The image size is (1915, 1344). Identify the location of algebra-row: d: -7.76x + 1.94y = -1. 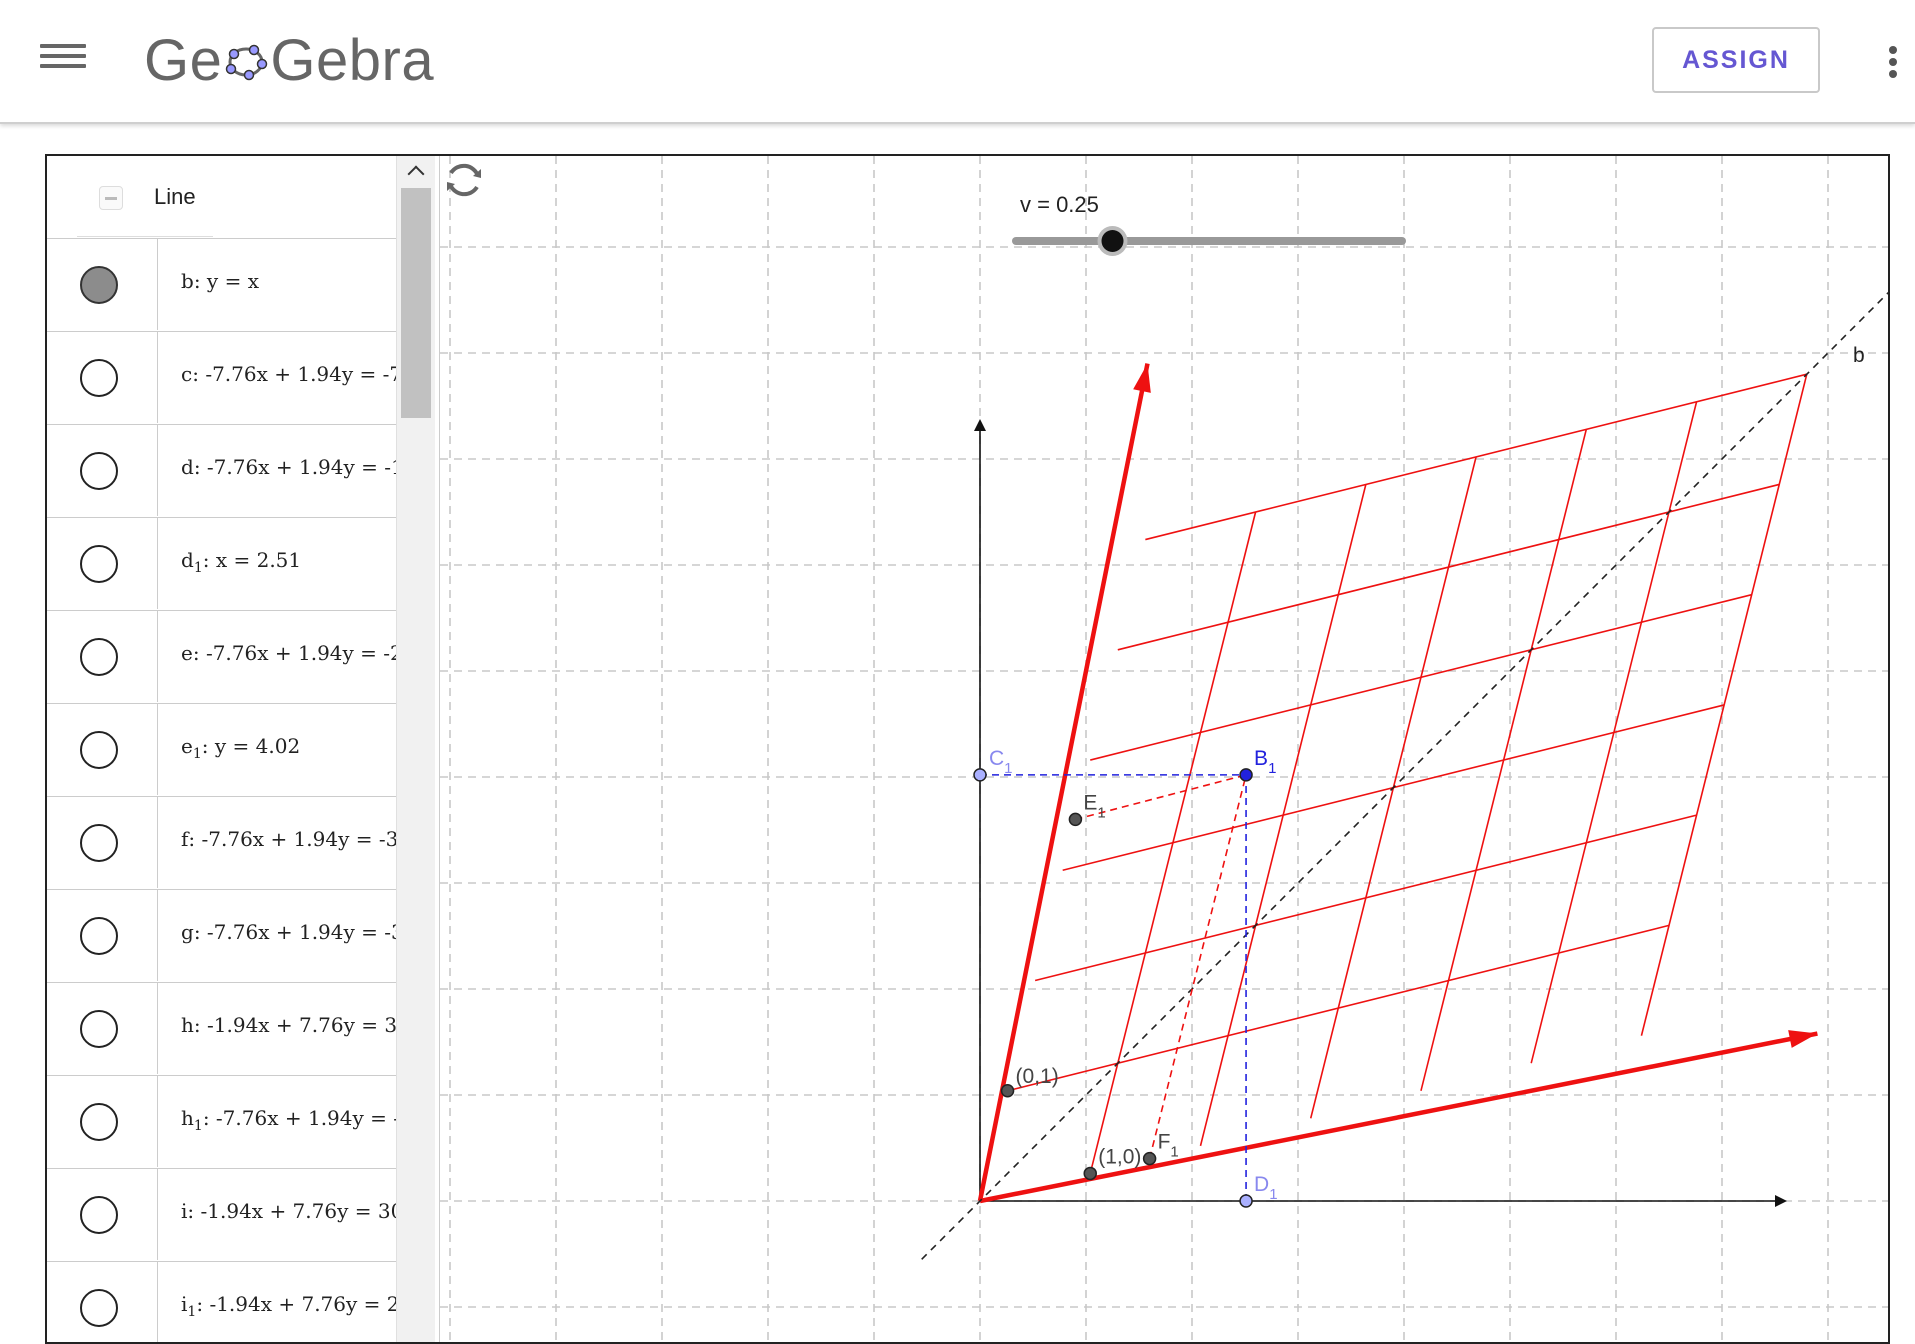
(225, 470).